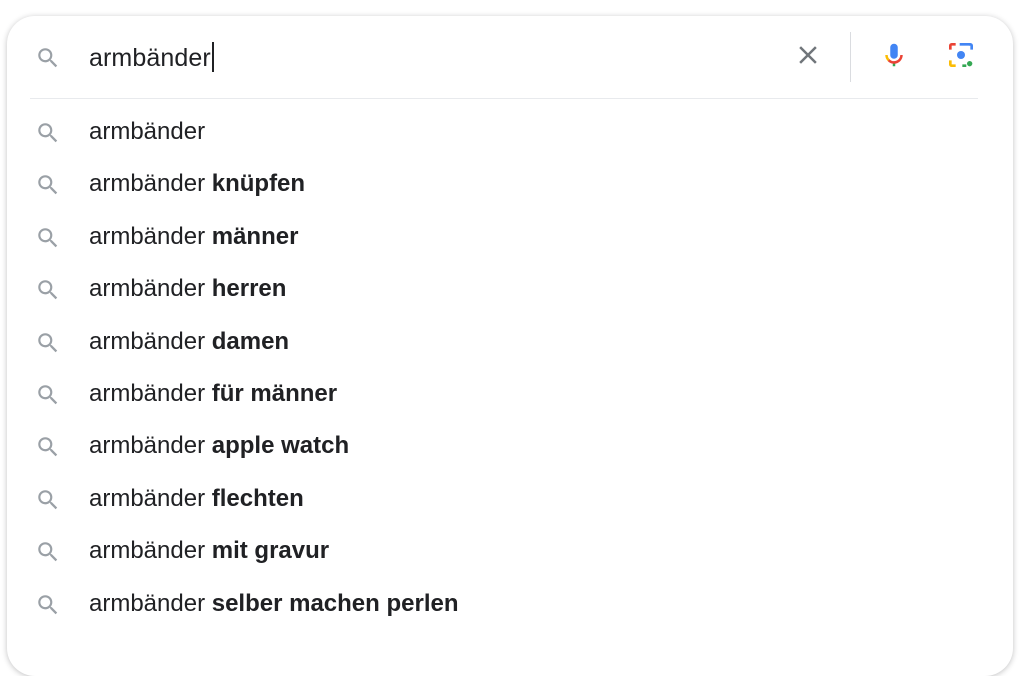 The width and height of the screenshot is (1024, 676). What do you see at coordinates (510, 132) in the screenshot?
I see `suggestion-item: armbänder` at bounding box center [510, 132].